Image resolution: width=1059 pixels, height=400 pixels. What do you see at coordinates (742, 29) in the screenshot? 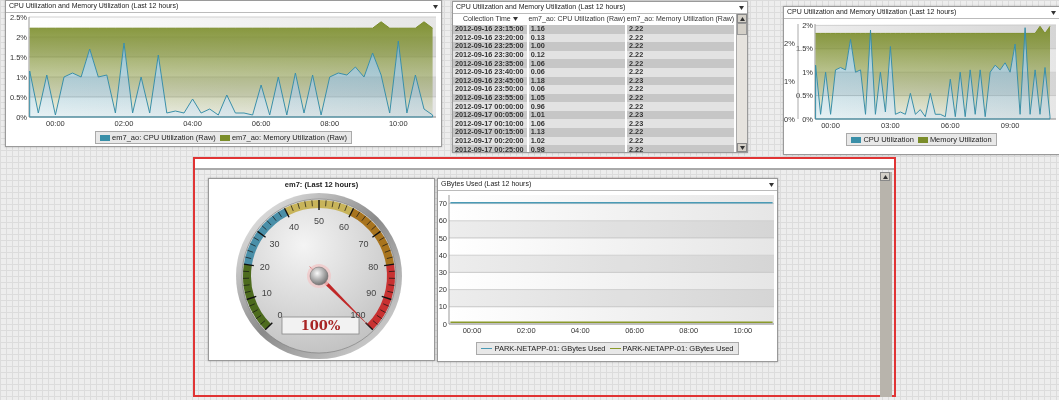
I see `scroll-thumb` at bounding box center [742, 29].